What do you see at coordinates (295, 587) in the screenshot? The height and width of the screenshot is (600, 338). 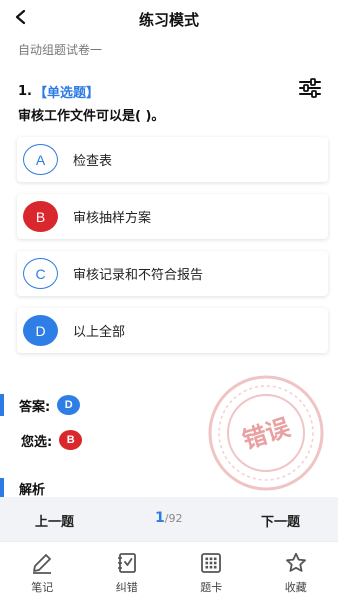 I see `tab-label: 收藏` at bounding box center [295, 587].